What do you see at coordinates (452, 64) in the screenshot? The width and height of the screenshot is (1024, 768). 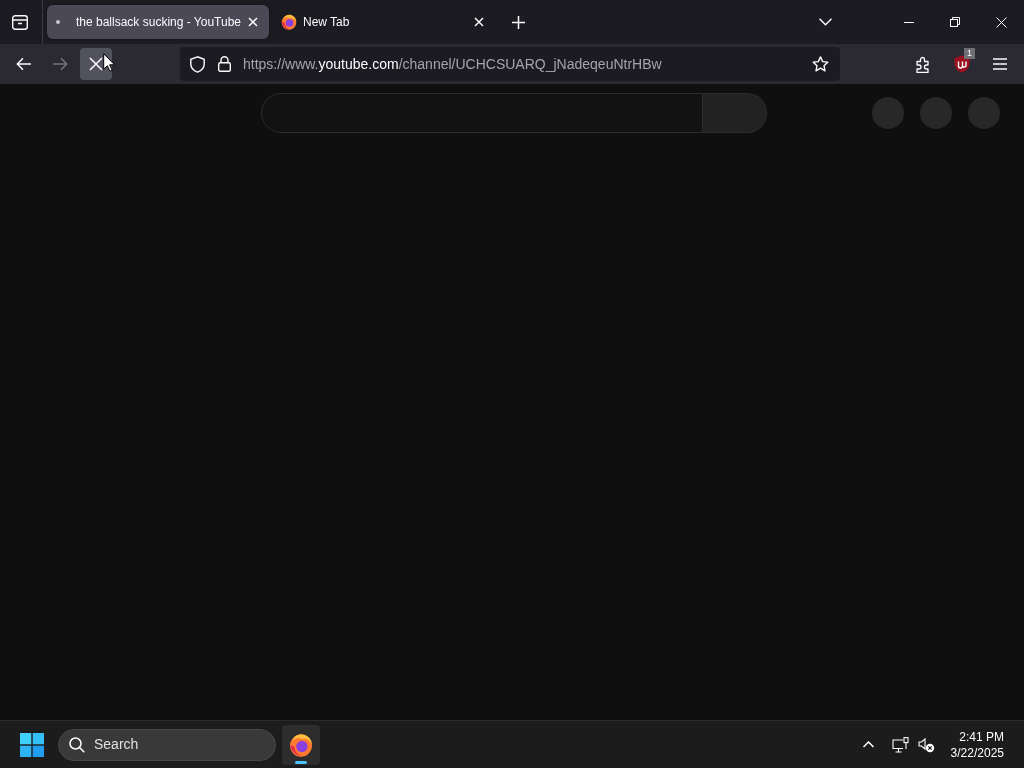 I see `url-text: https://www.youtube.com/channel/UCHCSUARQ_jNadeqeuNtrHBw` at bounding box center [452, 64].